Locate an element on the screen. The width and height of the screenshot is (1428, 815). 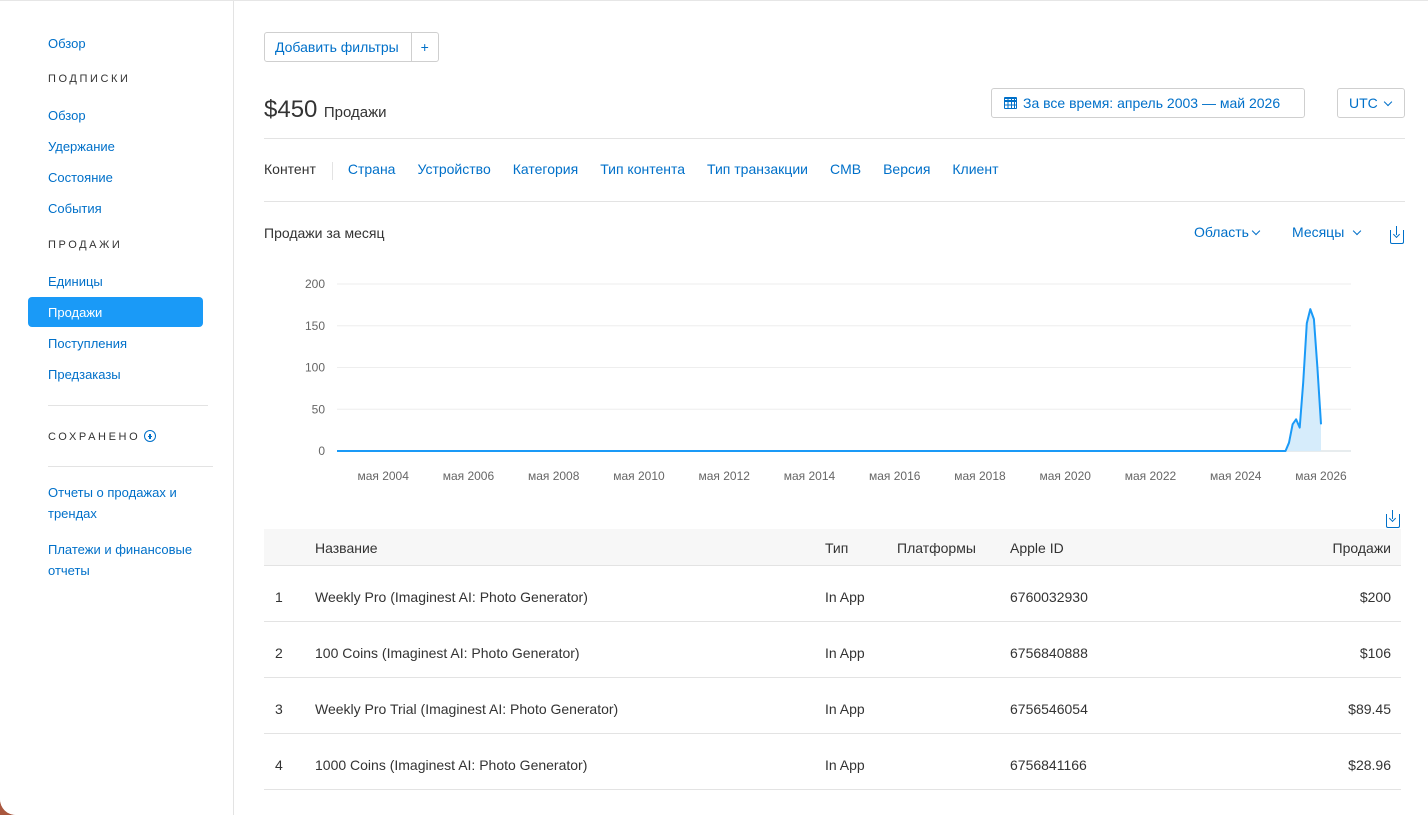
column-header-platforms: Платформы is located at coordinates (936, 548).